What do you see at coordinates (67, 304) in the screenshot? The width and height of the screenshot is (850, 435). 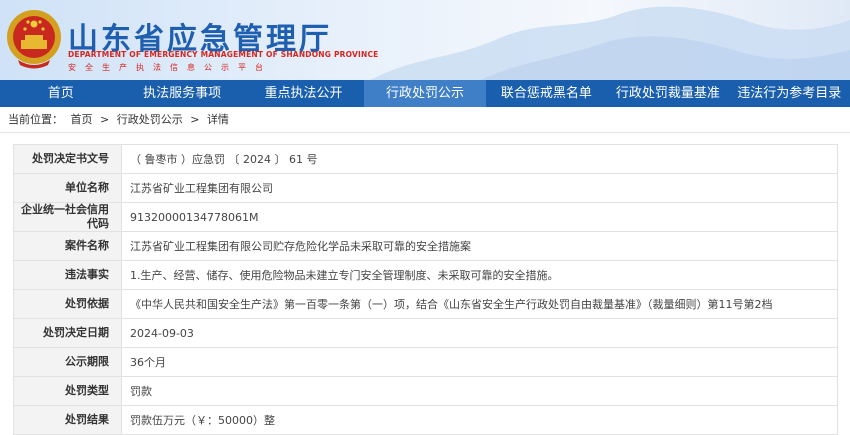 I see `row-label: 处罚依据` at bounding box center [67, 304].